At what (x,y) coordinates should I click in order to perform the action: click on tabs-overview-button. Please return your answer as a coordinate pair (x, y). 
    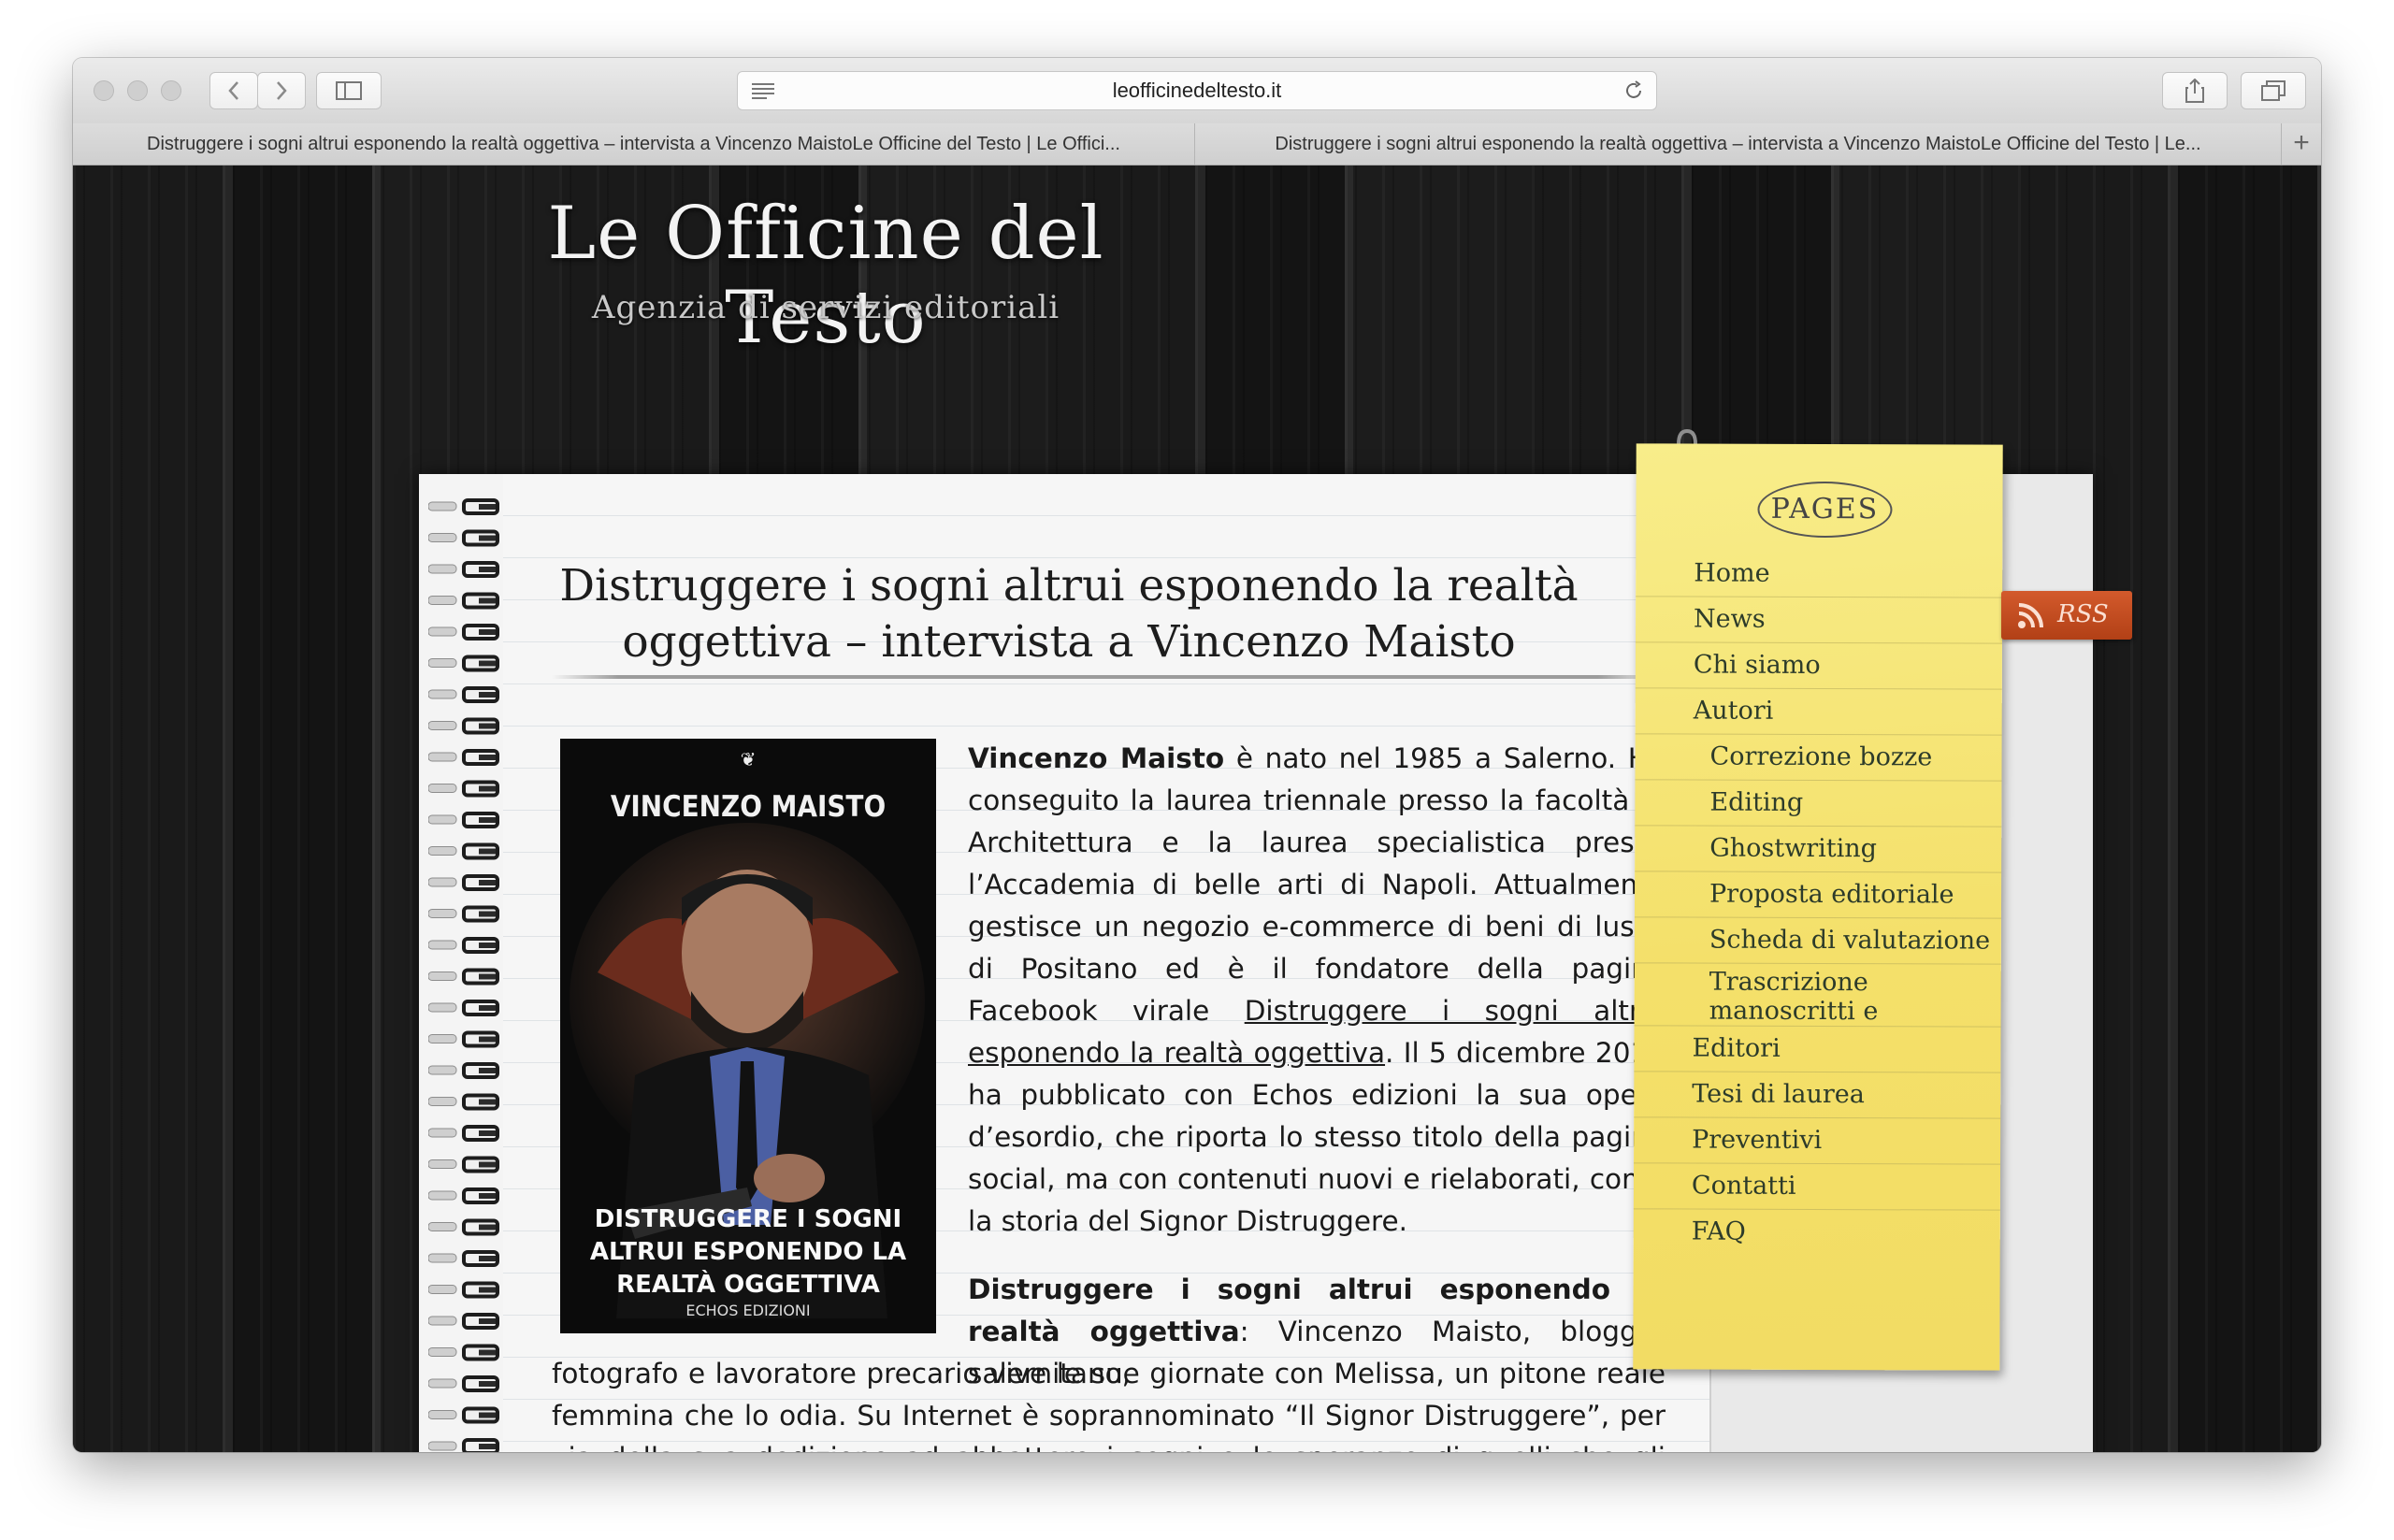
    Looking at the image, I should click on (2273, 90).